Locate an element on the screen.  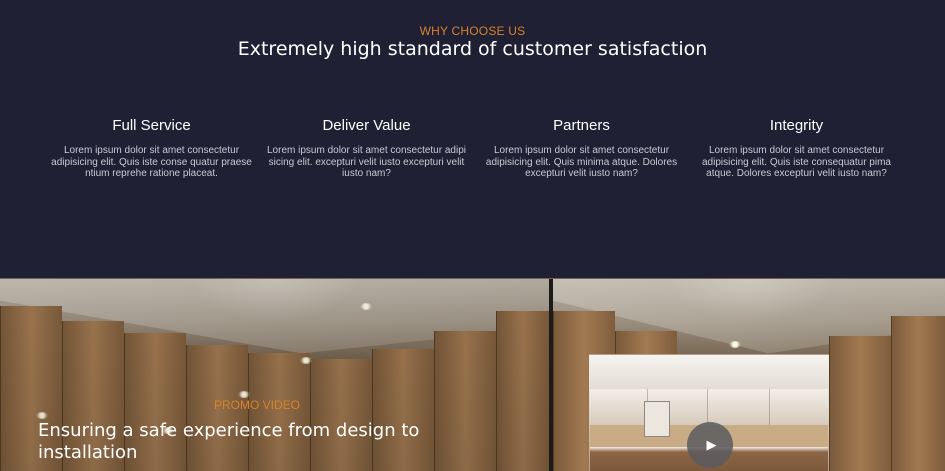
promo-eyebrow: PROMO VIDEO is located at coordinates (257, 405).